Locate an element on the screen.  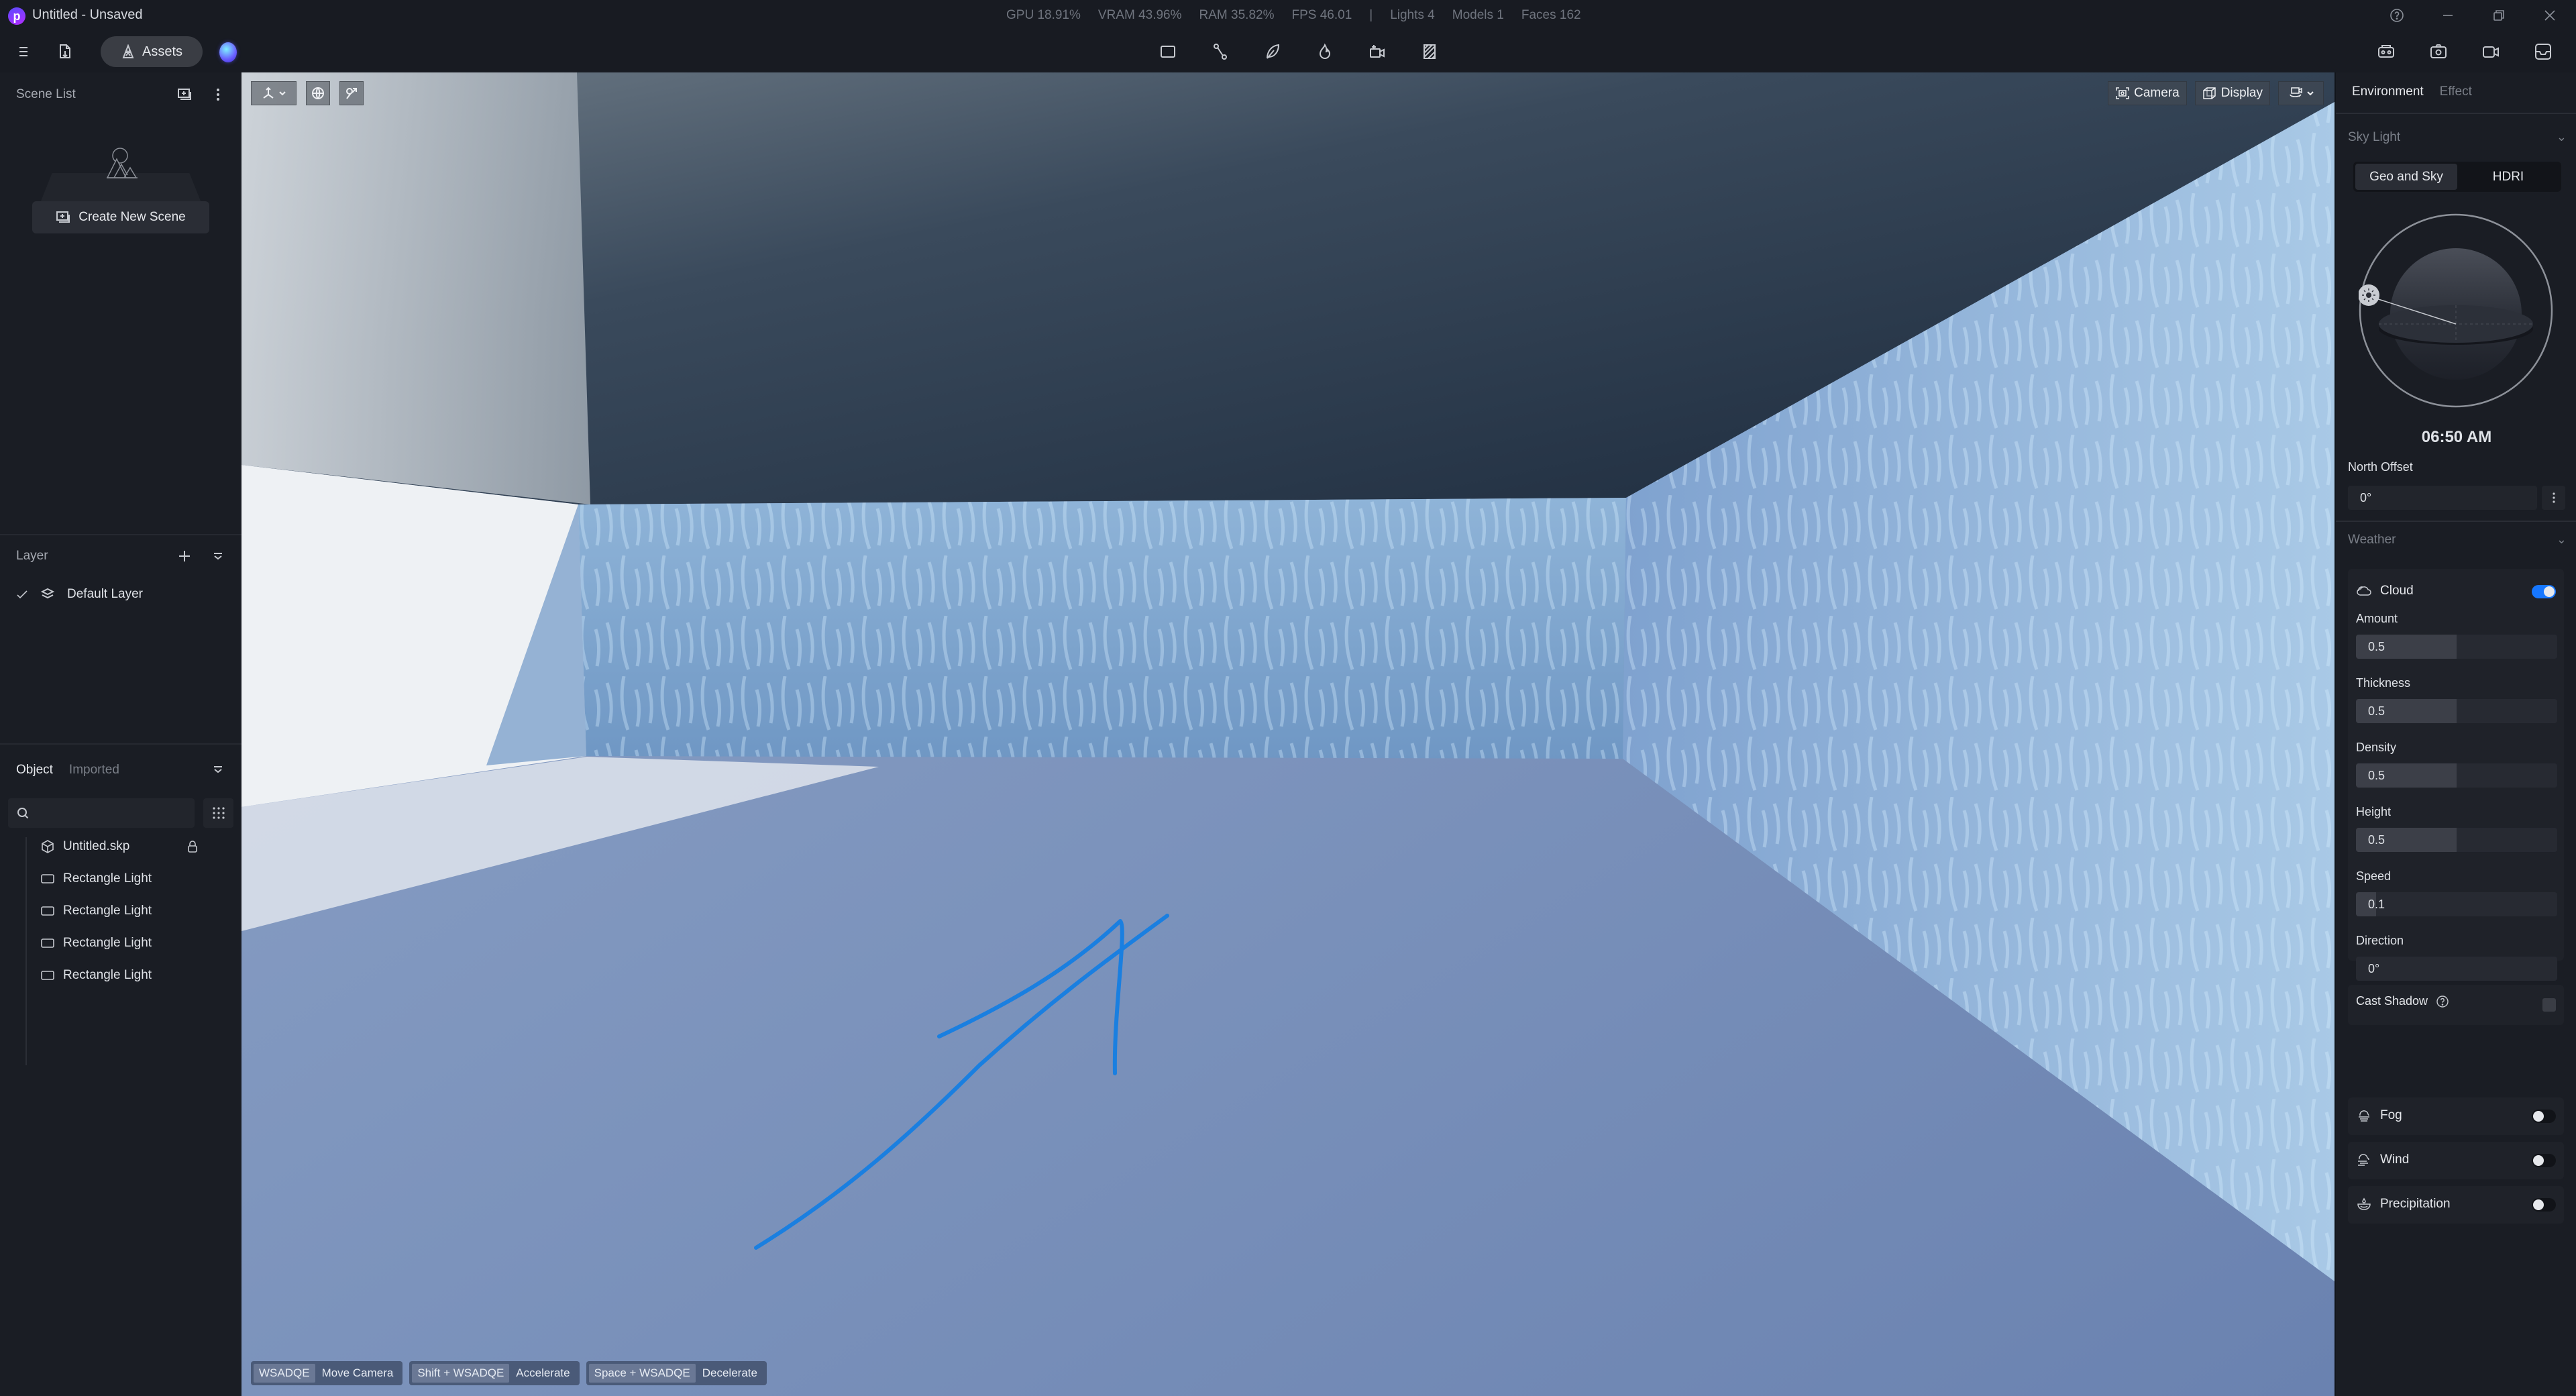
minimize-button is located at coordinates (2448, 15).